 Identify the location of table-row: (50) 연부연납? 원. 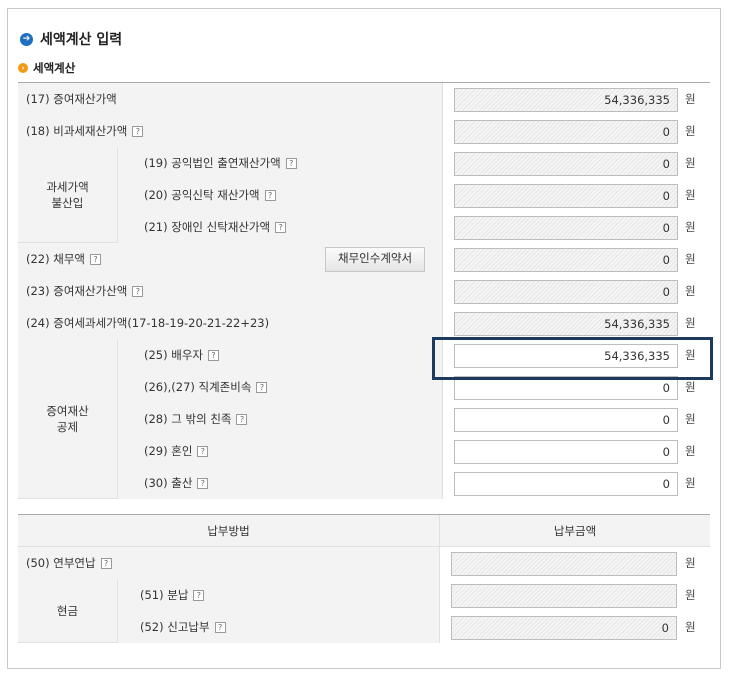
(364, 563).